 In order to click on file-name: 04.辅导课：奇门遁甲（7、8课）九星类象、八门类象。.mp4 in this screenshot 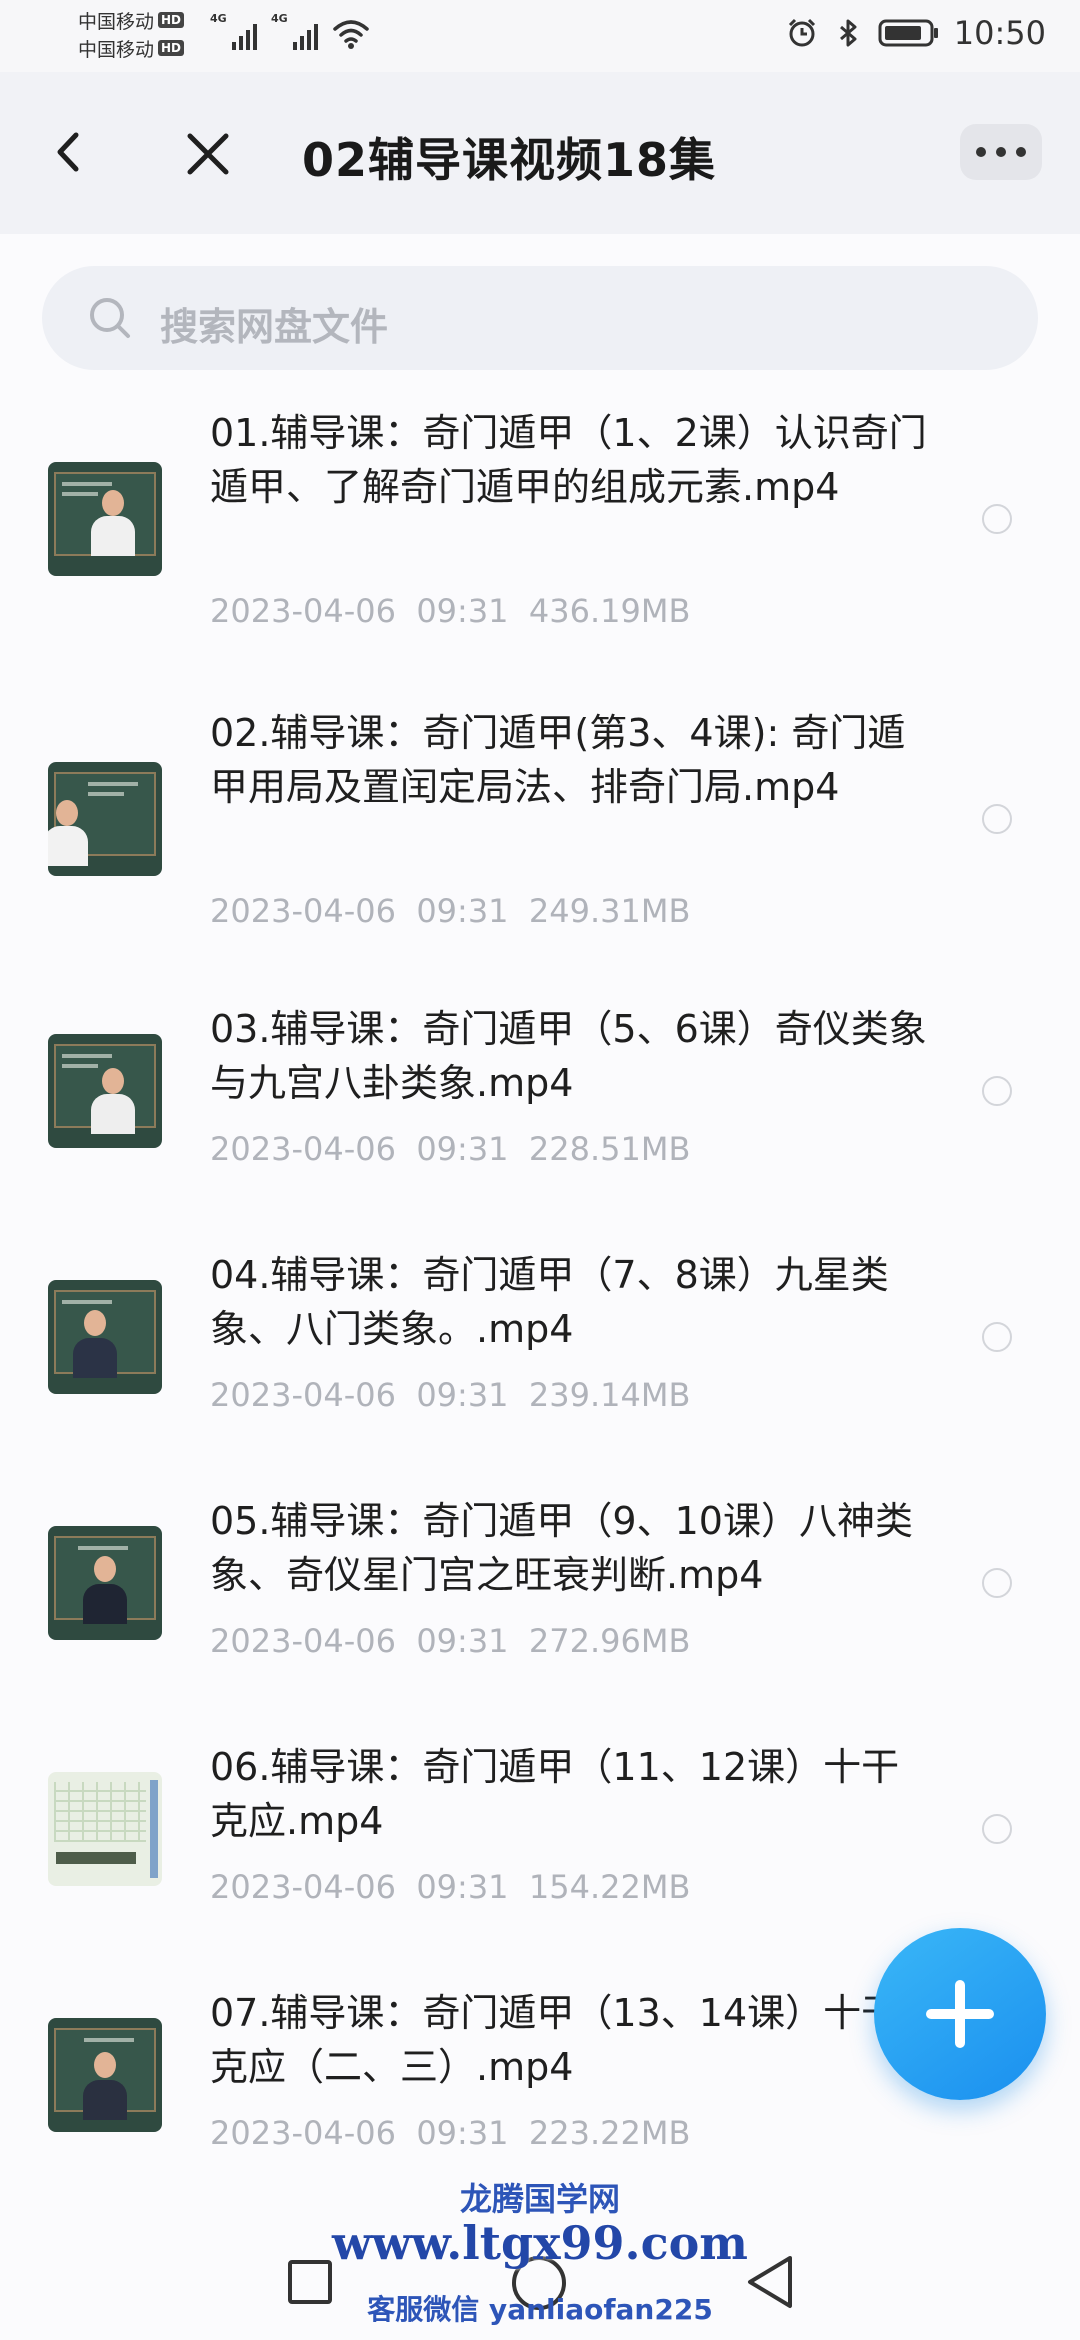, I will do `click(549, 1302)`.